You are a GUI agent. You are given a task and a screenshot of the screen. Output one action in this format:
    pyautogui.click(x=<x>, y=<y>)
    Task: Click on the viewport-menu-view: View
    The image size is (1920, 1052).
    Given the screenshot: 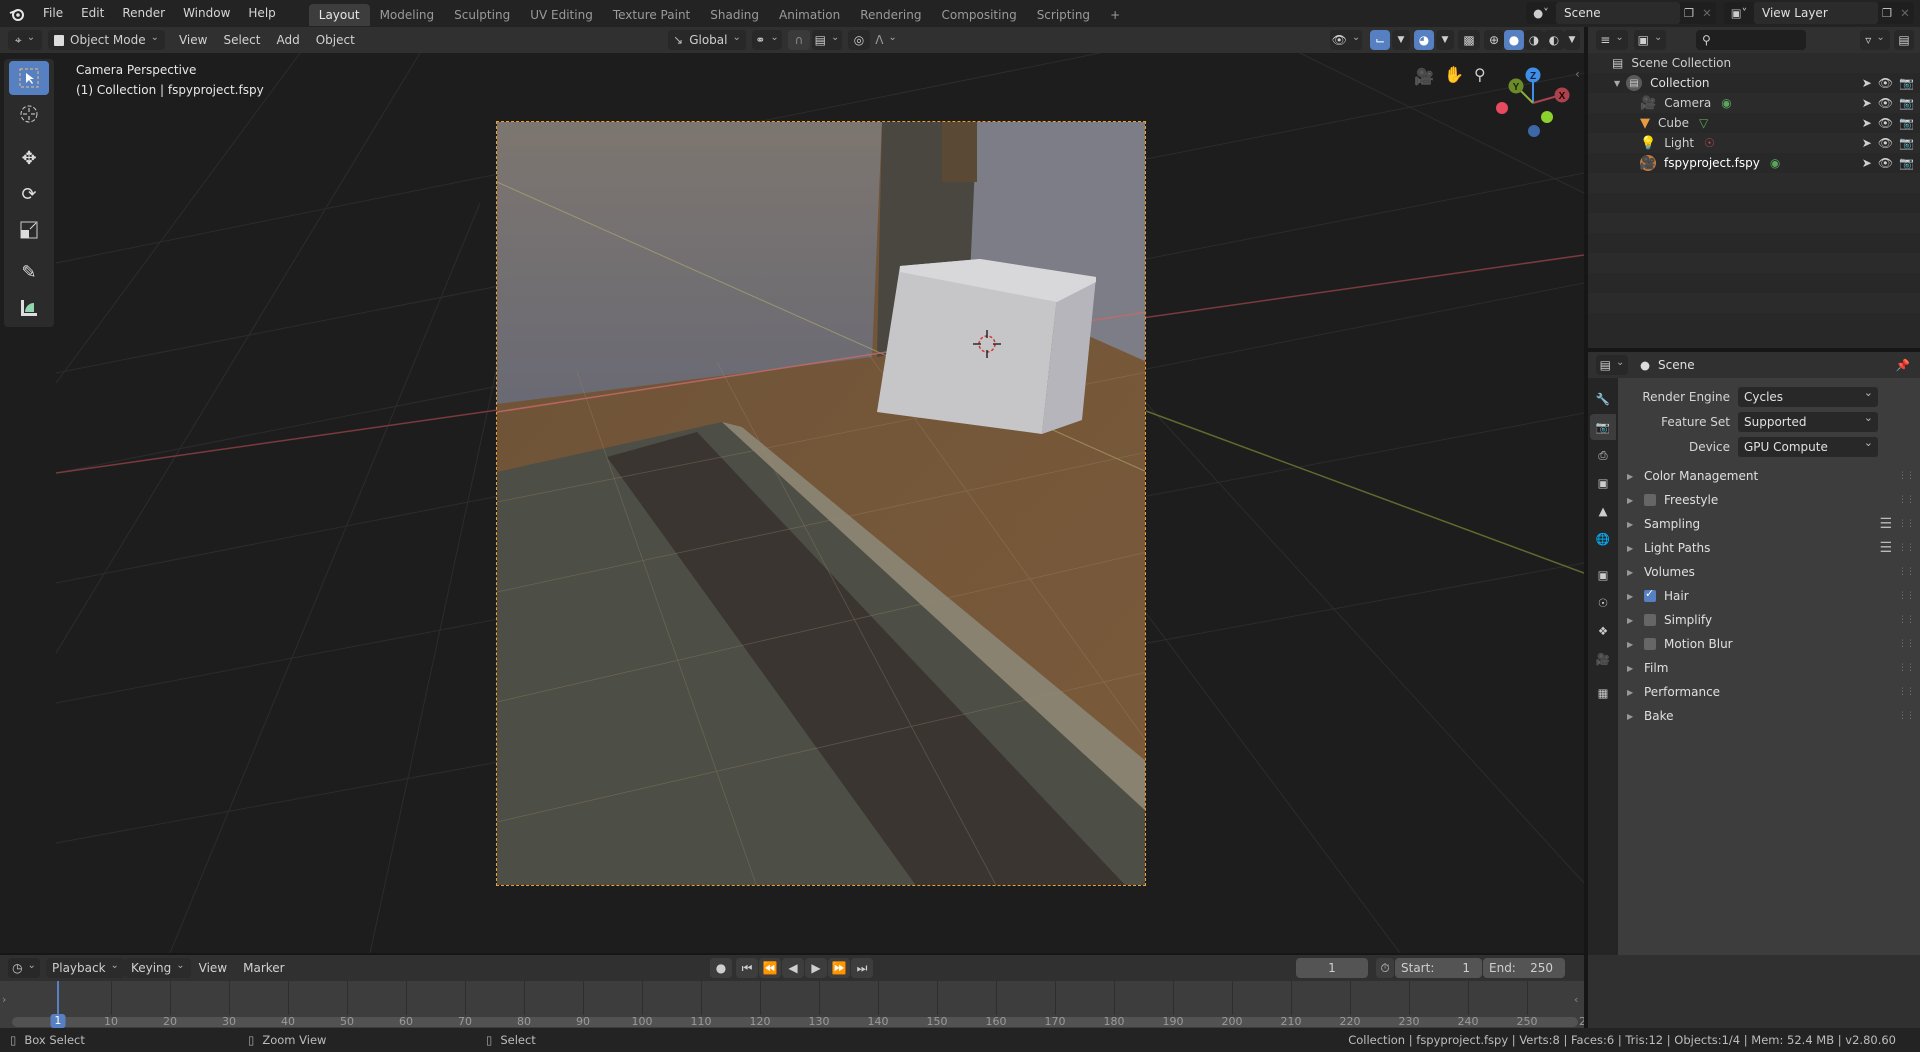 What is the action you would take?
    pyautogui.click(x=193, y=40)
    